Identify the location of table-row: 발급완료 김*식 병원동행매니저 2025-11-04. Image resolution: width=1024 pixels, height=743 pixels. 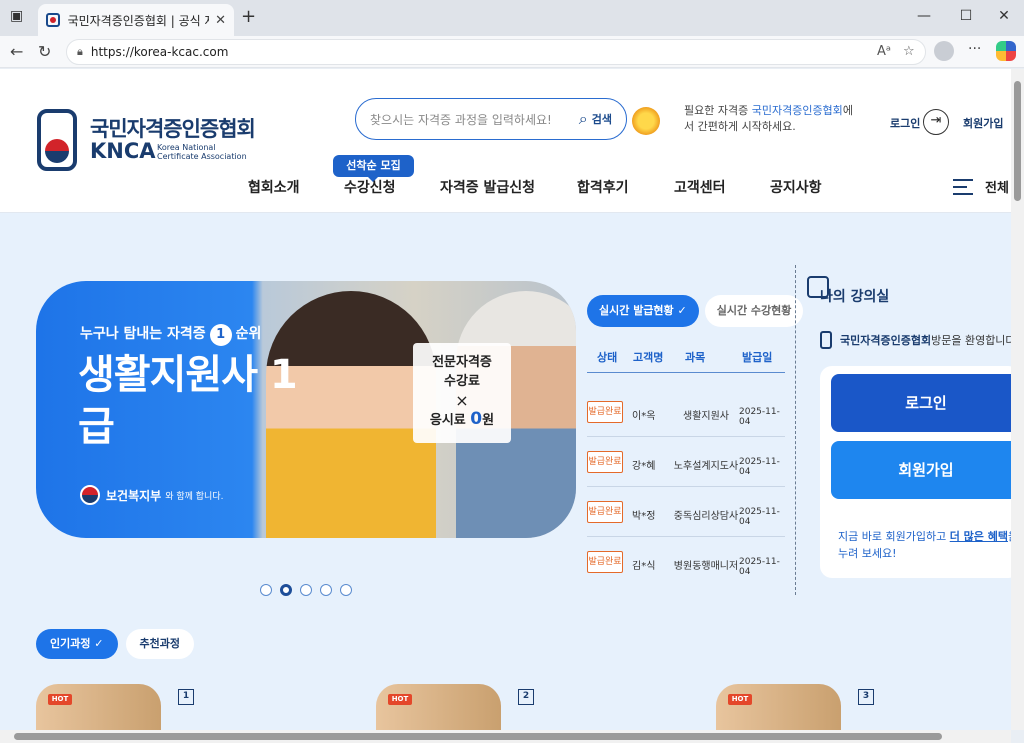
(686, 562).